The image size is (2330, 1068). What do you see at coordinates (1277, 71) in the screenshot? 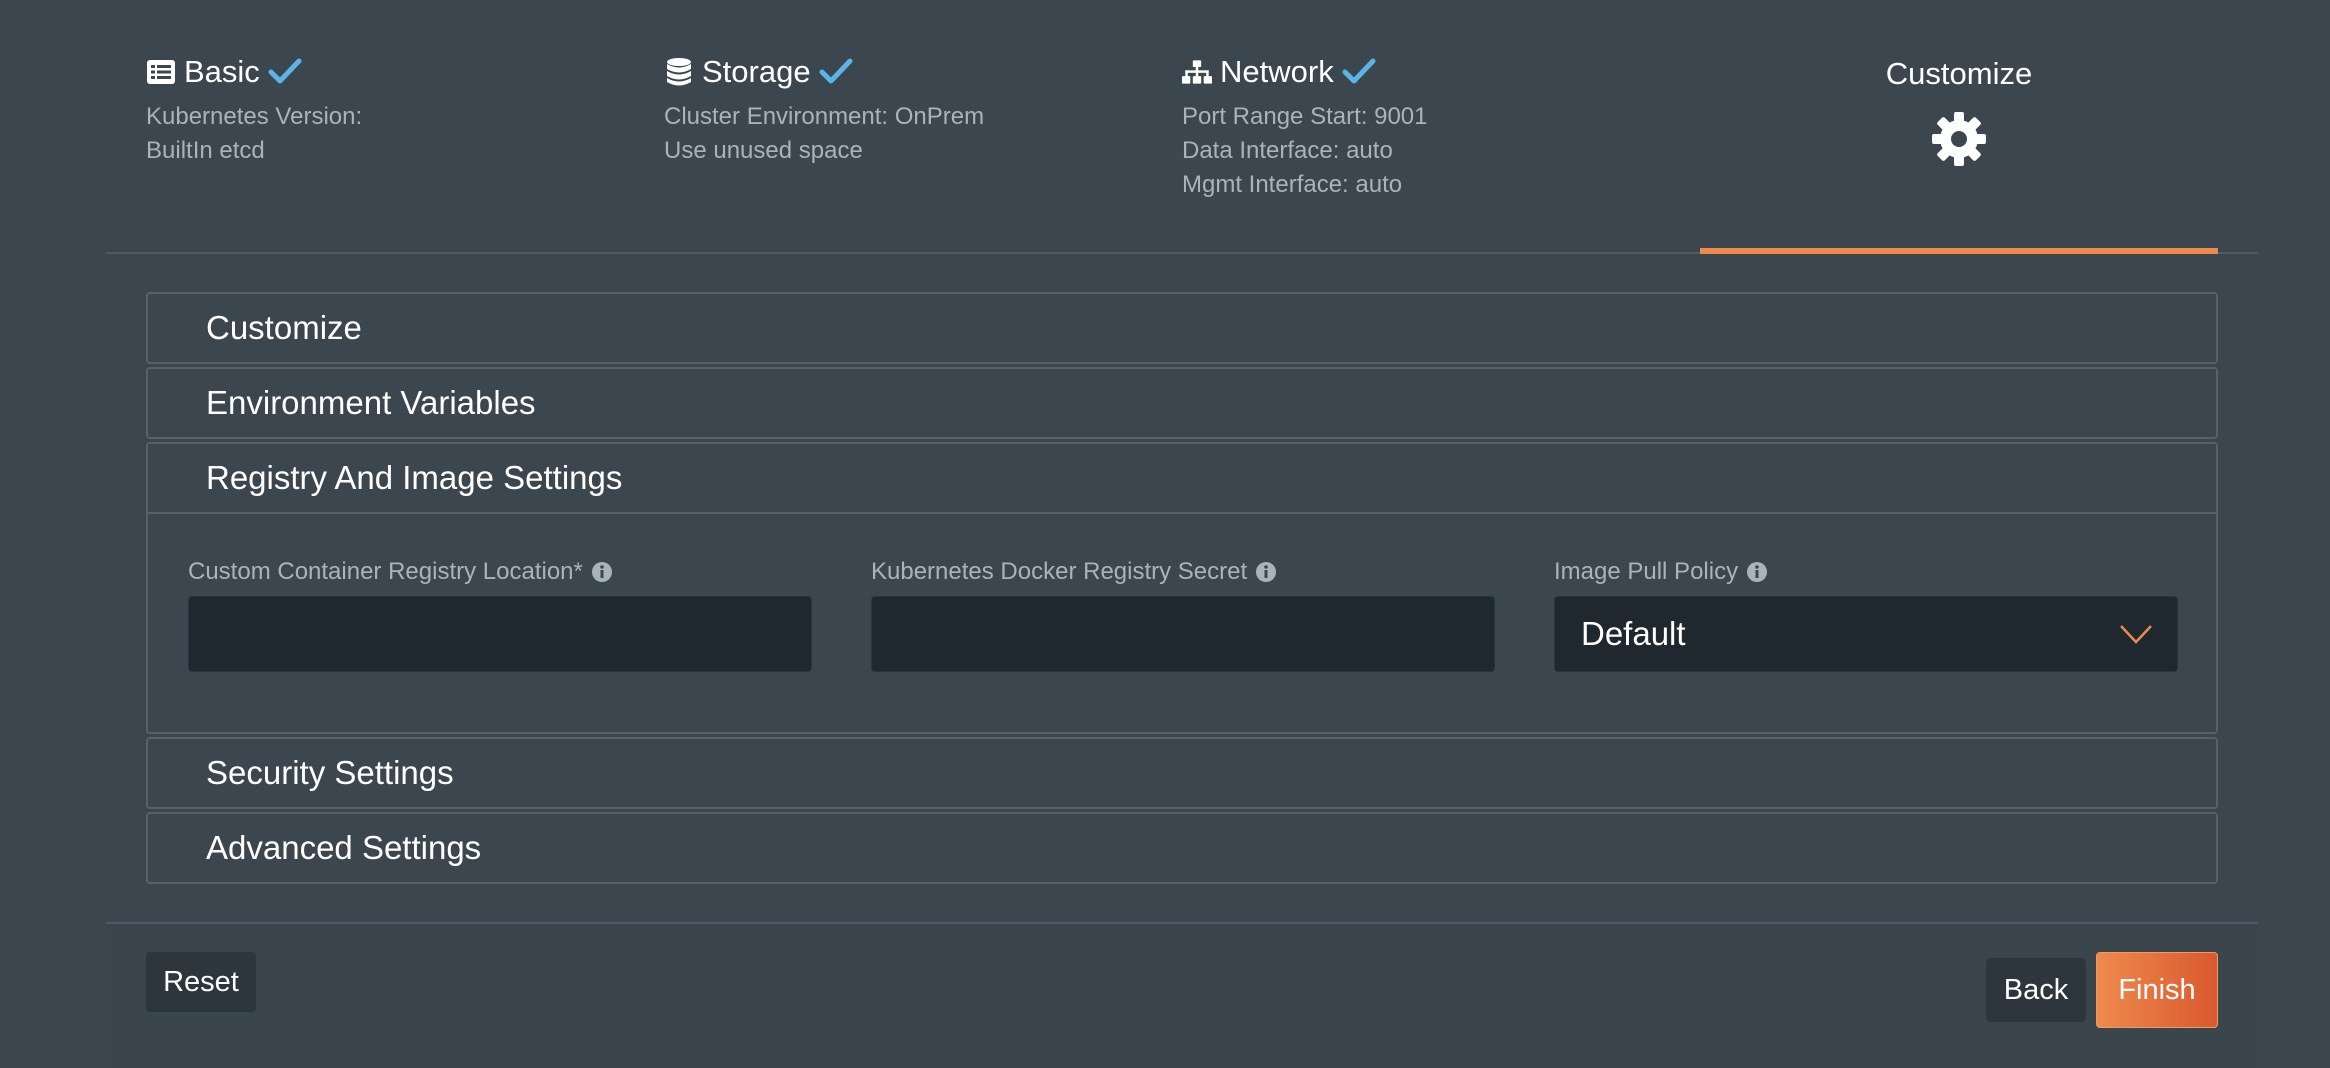
I see `step-network-label: Network` at bounding box center [1277, 71].